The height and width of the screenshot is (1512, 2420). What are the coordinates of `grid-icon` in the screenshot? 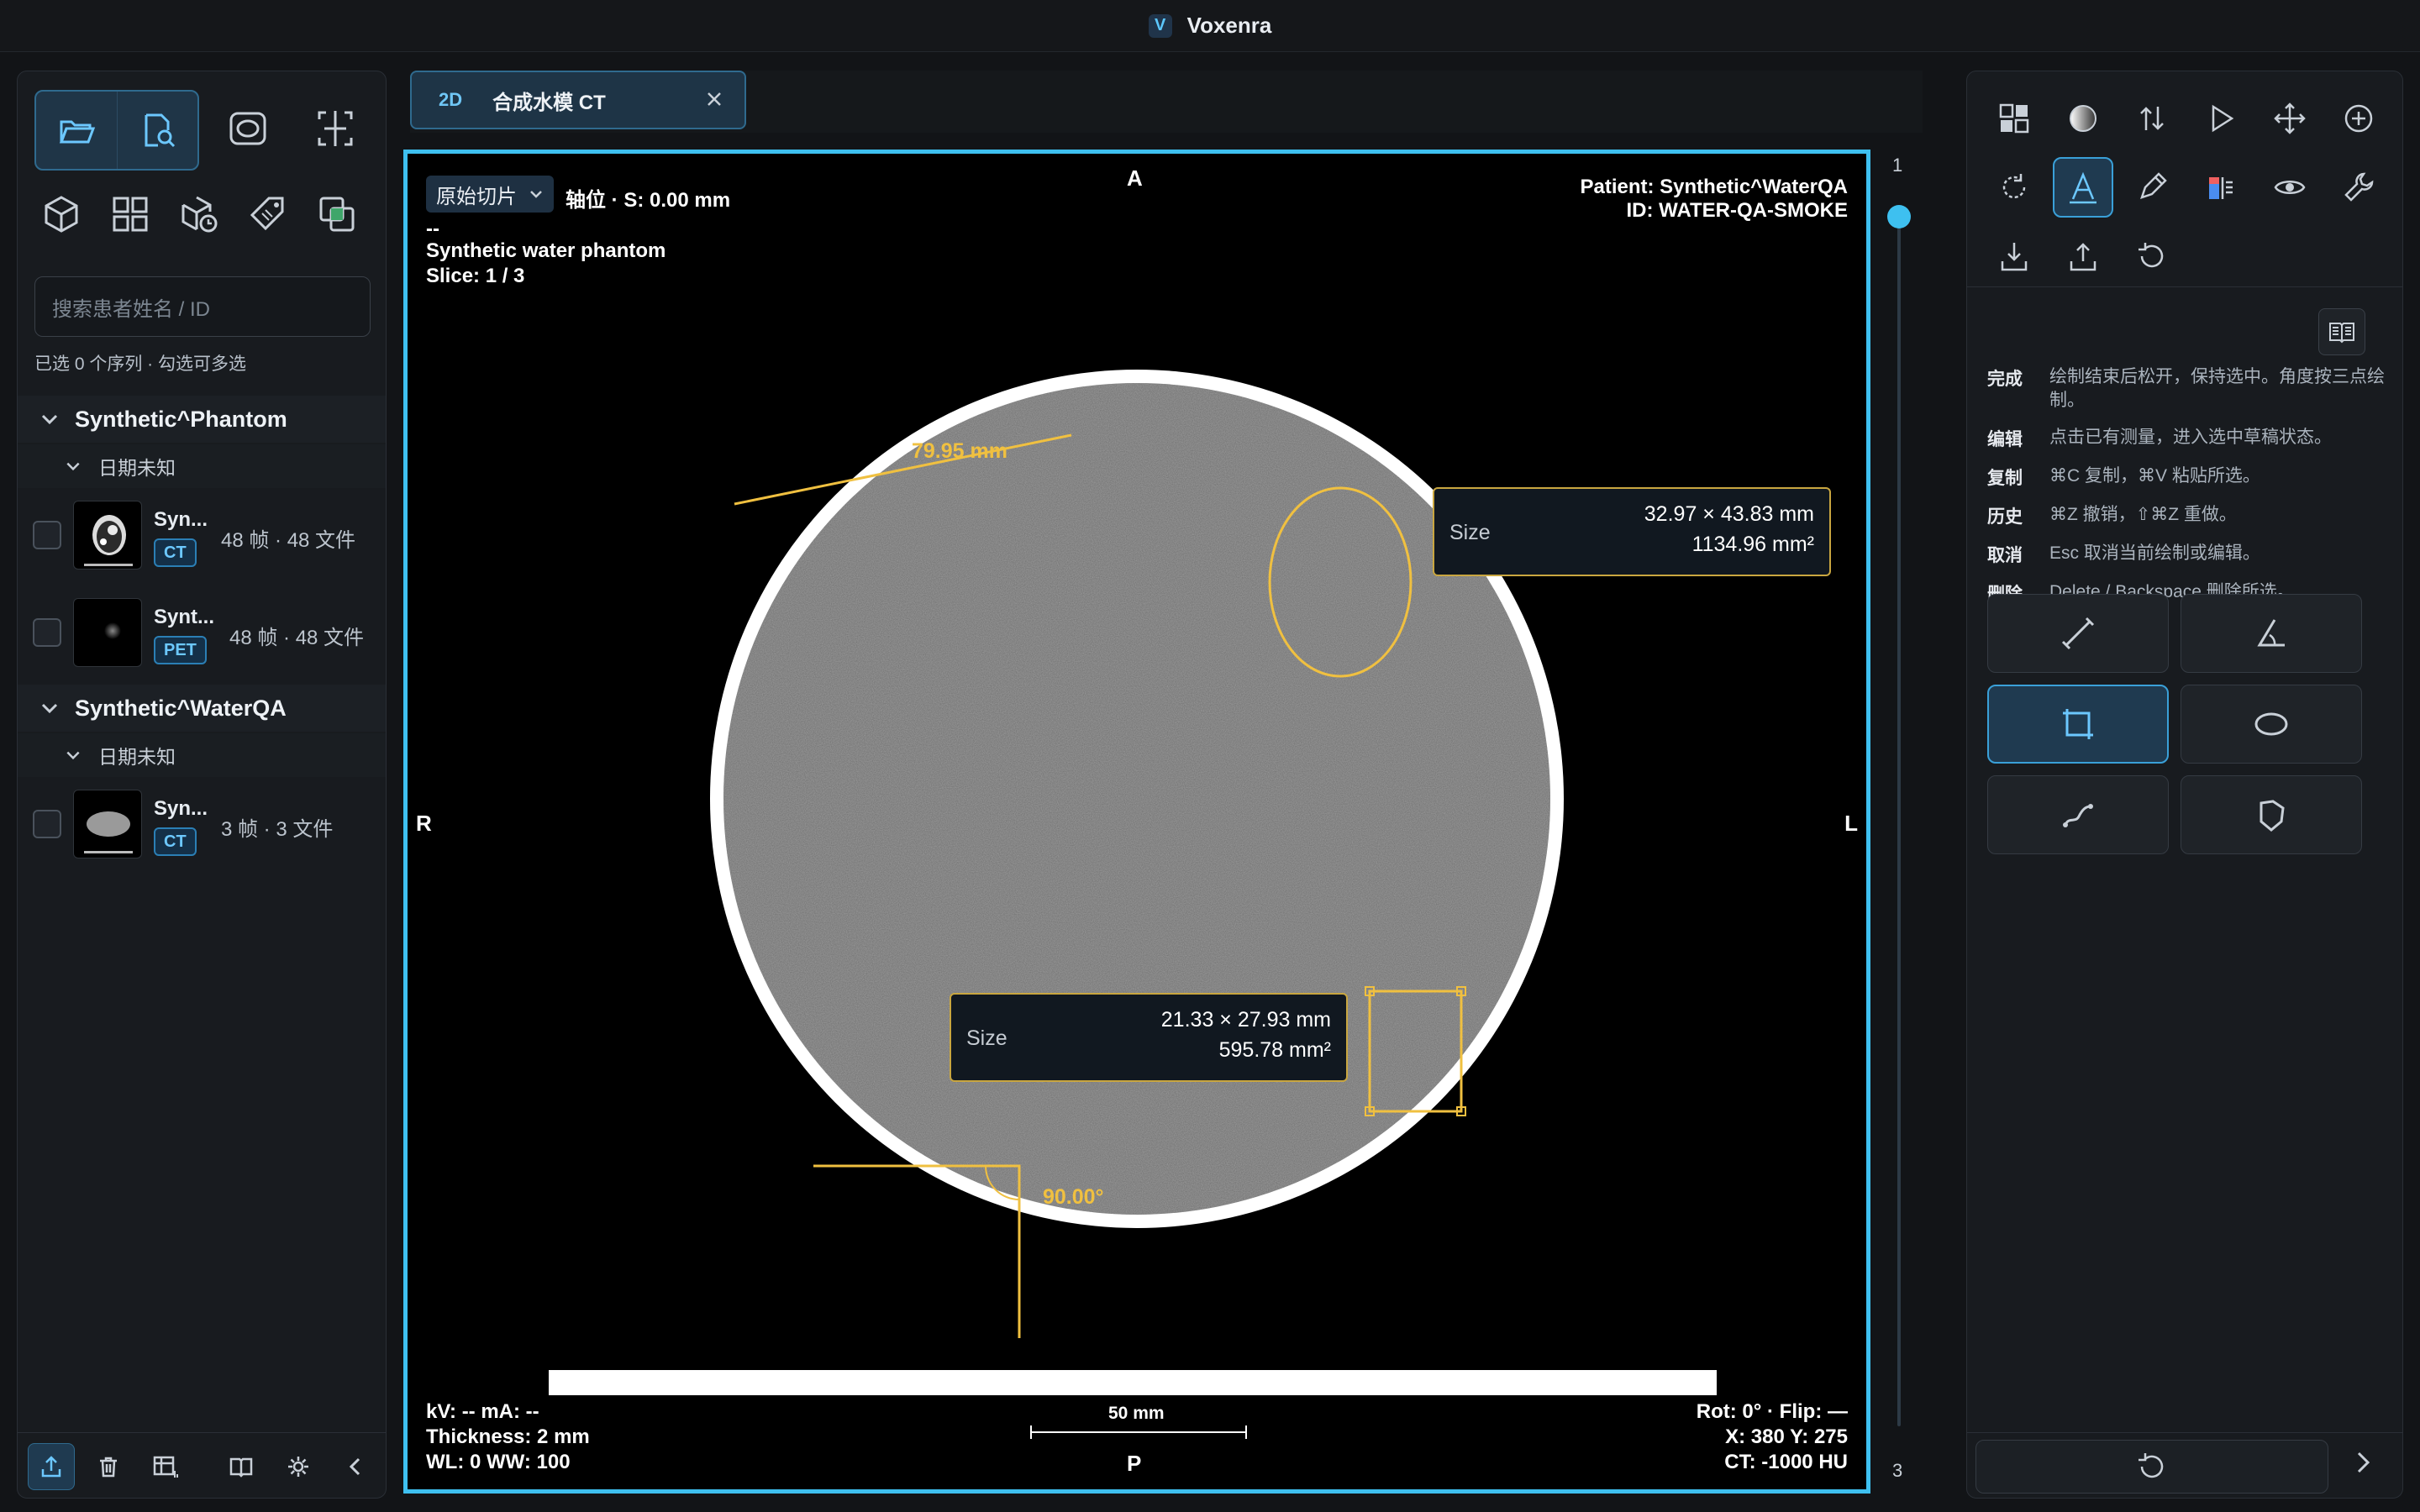 It's located at (130, 214).